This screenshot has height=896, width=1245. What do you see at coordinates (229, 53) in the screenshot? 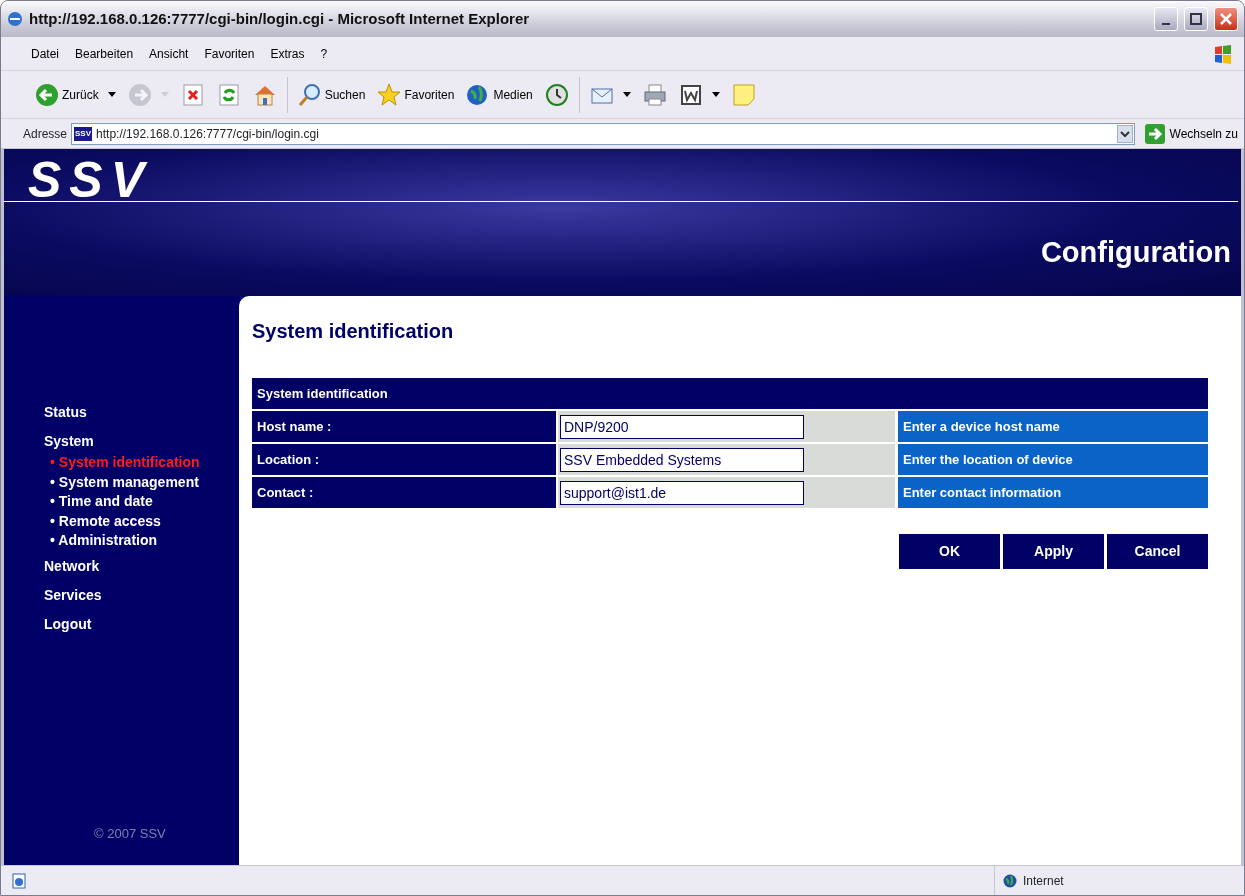
I see `menu-item: Favoriten` at bounding box center [229, 53].